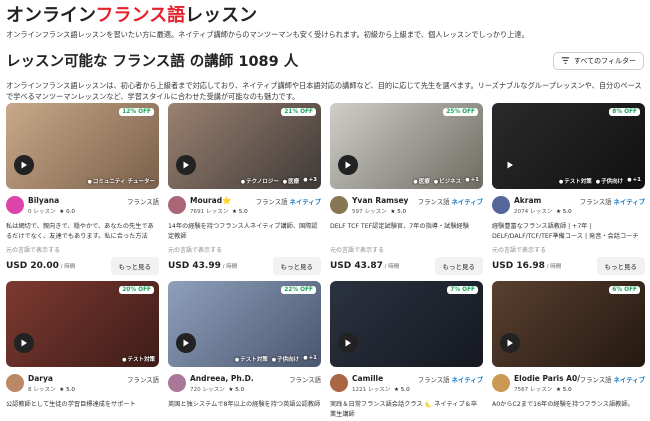 This screenshot has width=650, height=421. What do you see at coordinates (42, 212) in the screenshot?
I see `lesson-count: 0 レッスン` at bounding box center [42, 212].